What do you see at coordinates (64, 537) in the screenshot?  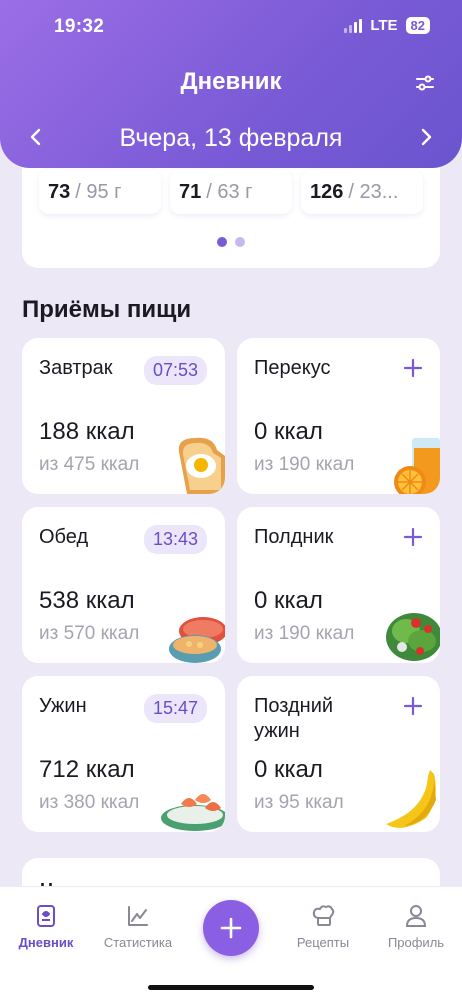 I see `meal-name: Обед` at bounding box center [64, 537].